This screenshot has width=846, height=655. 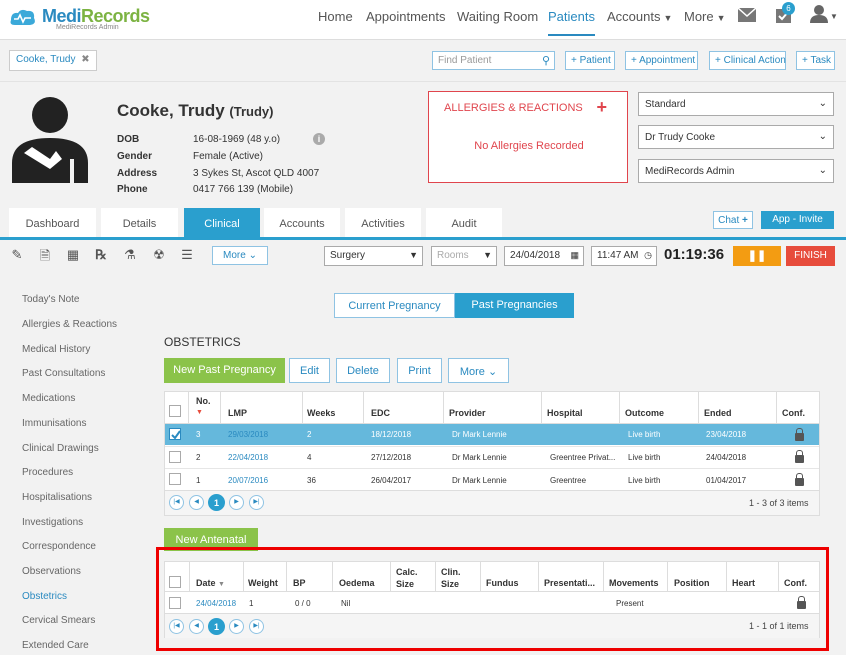 What do you see at coordinates (373, 256) in the screenshot?
I see `location-select: Surgery ▼` at bounding box center [373, 256].